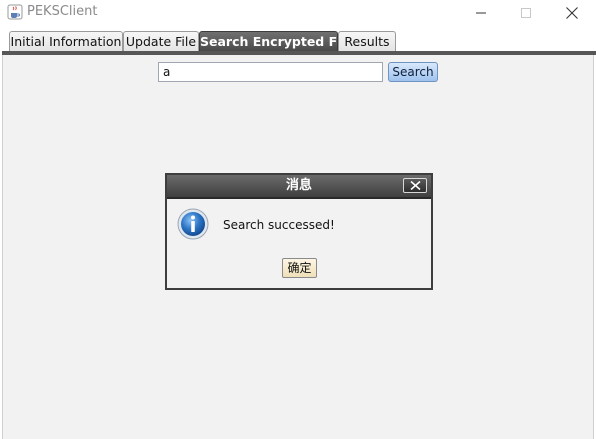 Image resolution: width=596 pixels, height=439 pixels. What do you see at coordinates (299, 198) in the screenshot?
I see `dialog-divider` at bounding box center [299, 198].